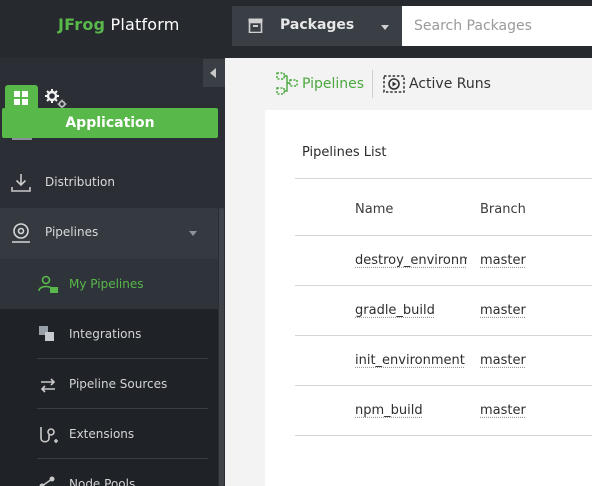 The width and height of the screenshot is (592, 486). I want to click on pipeline-name-cell: gradle_build, so click(411, 310).